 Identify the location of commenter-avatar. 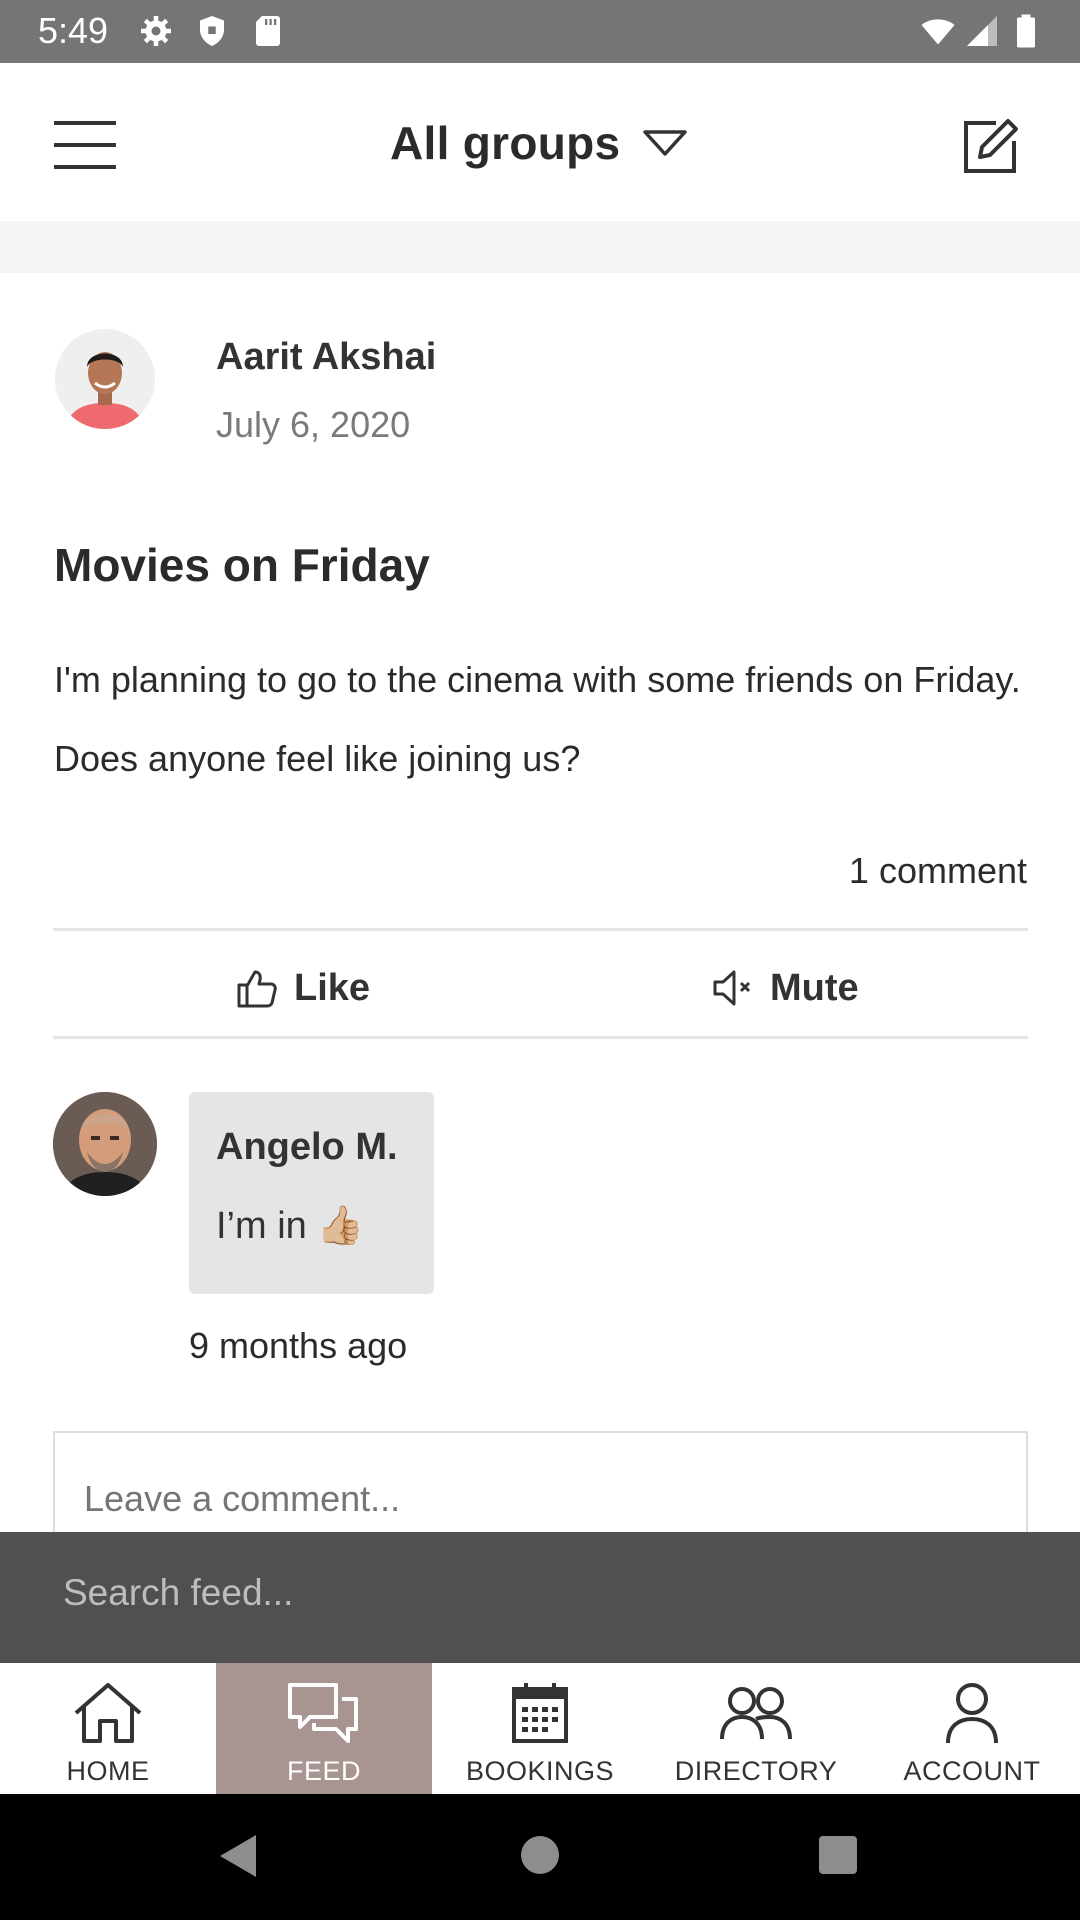
(105, 1144).